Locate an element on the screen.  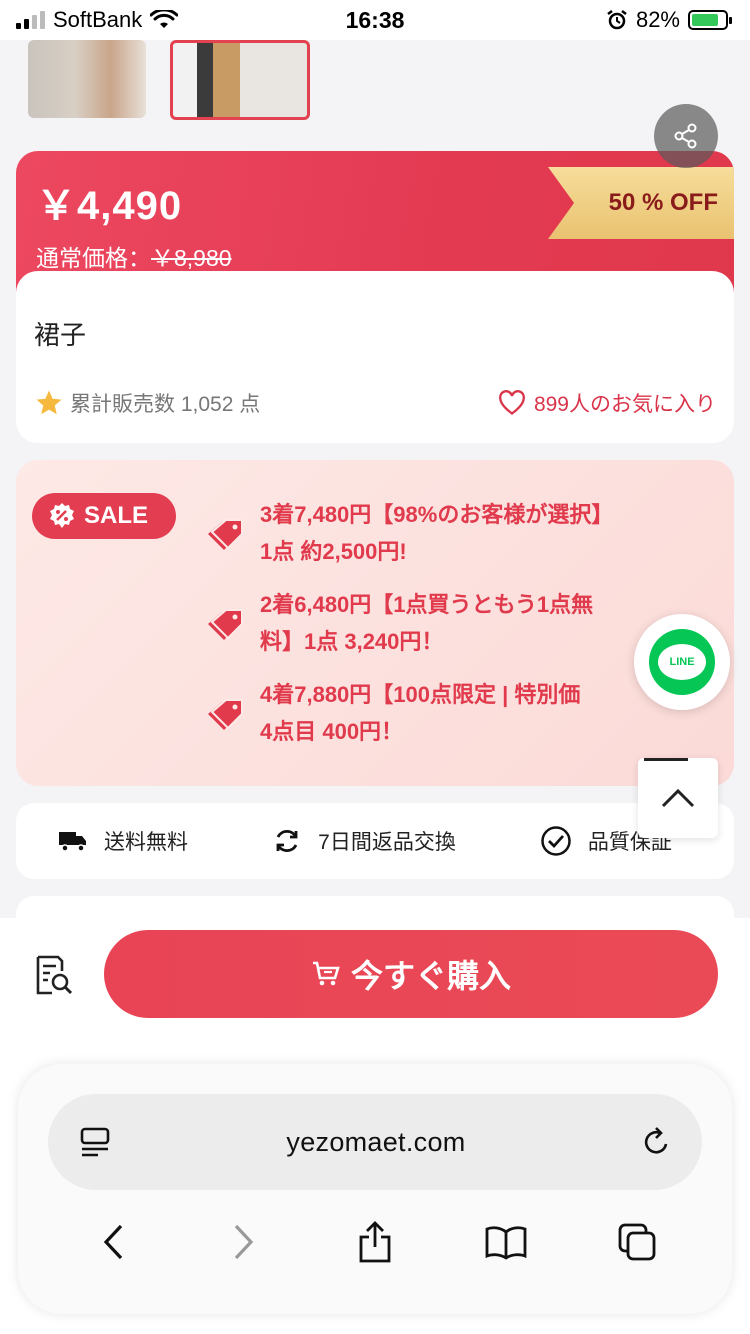
promotion-line: 2着6,480円【1点買うともう1点無 is located at coordinates (427, 604).